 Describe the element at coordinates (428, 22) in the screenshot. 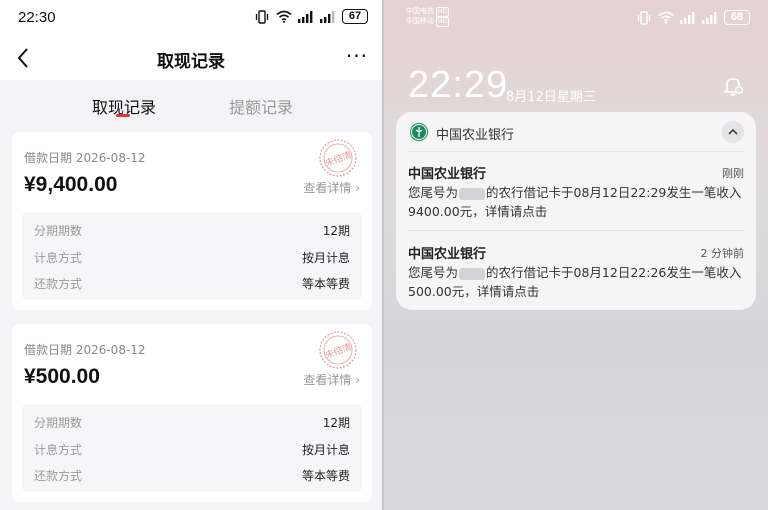

I see `carrier-label: 中国移动 HD` at that location.